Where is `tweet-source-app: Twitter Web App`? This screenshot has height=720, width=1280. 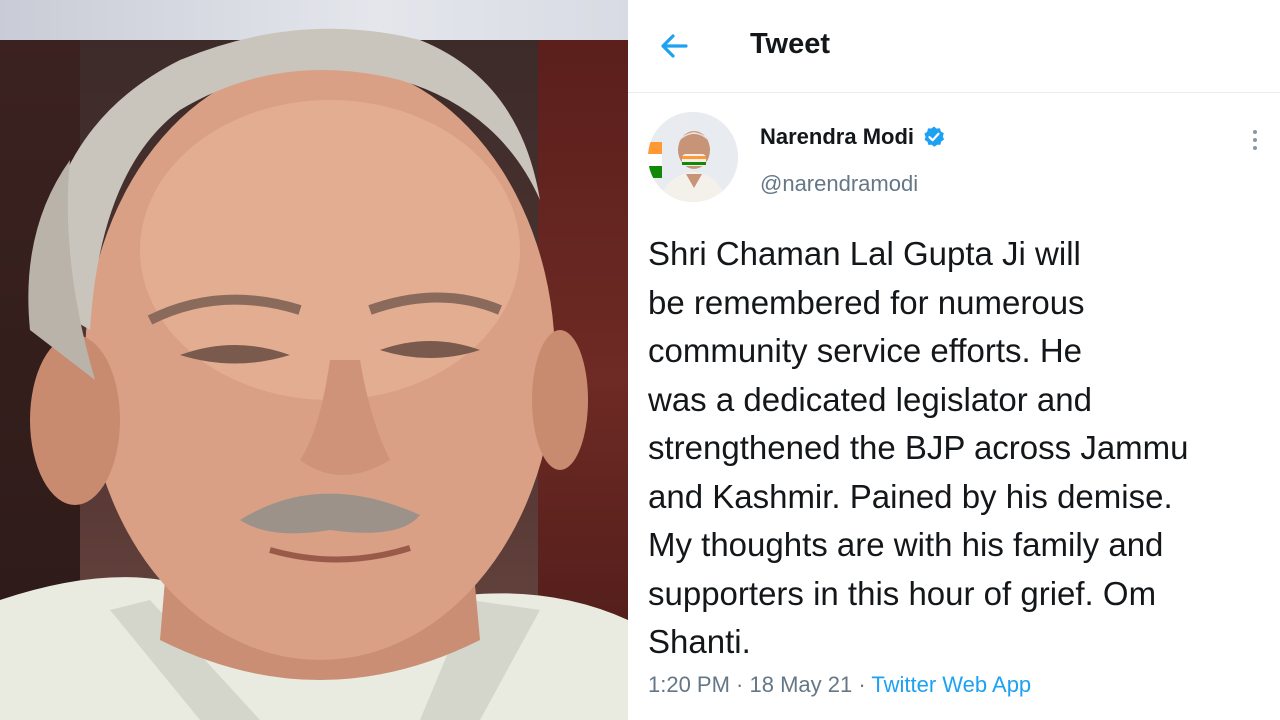
tweet-source-app: Twitter Web App is located at coordinates (951, 684).